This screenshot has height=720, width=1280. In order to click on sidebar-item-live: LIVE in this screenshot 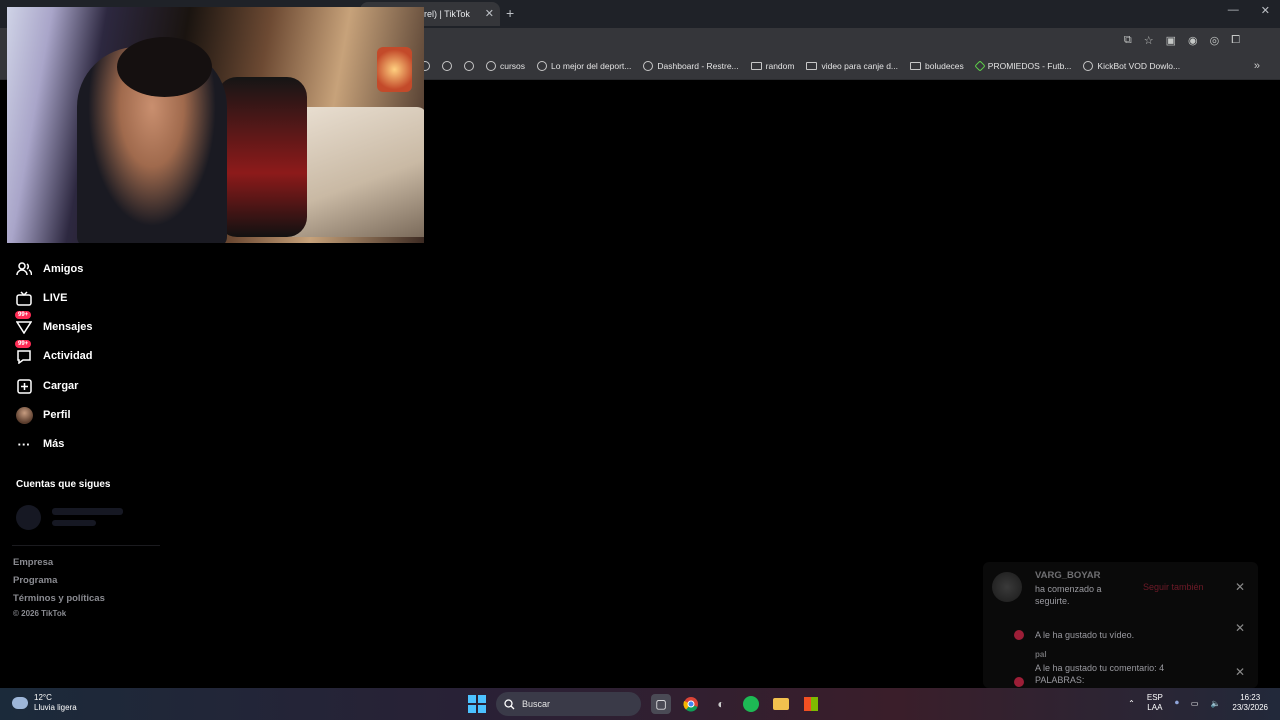, I will do `click(40, 298)`.